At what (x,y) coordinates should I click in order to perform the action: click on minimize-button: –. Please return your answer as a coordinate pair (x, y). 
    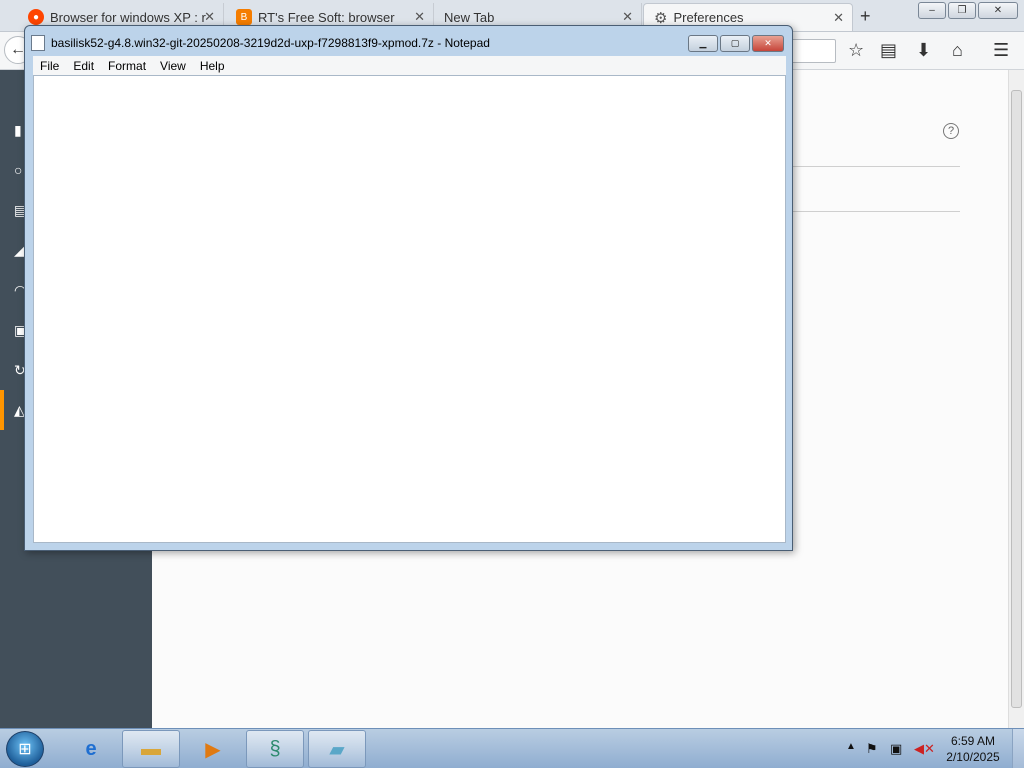
    Looking at the image, I should click on (932, 10).